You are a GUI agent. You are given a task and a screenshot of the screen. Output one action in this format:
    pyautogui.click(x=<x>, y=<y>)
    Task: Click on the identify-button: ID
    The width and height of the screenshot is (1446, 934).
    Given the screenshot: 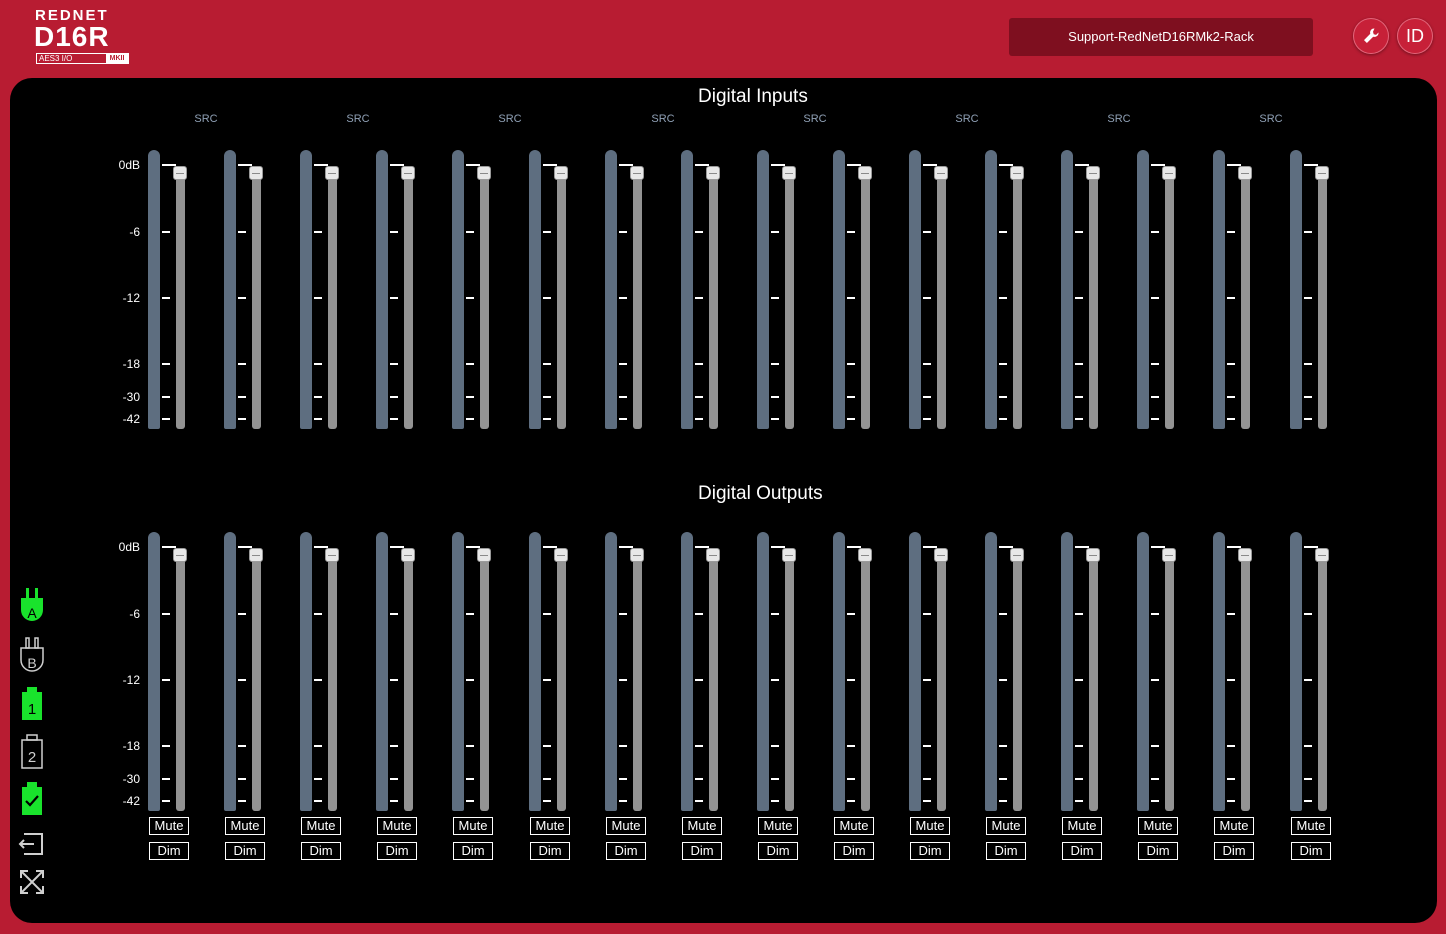 What is the action you would take?
    pyautogui.click(x=1415, y=36)
    